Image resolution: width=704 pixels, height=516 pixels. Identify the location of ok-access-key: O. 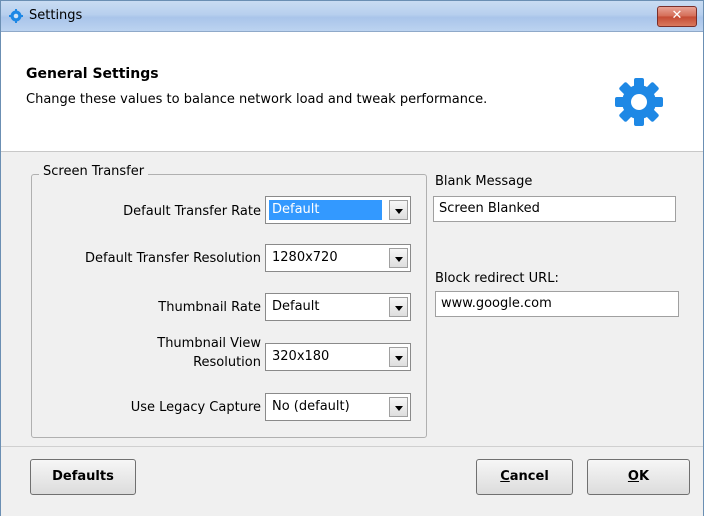
(633, 476).